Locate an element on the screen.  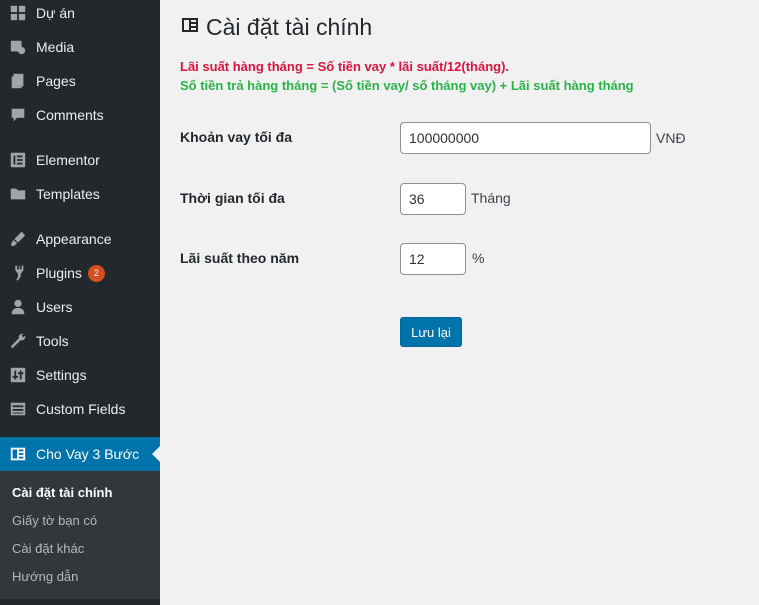
sidebar-item-custom-fields: Custom Fields is located at coordinates (80, 409).